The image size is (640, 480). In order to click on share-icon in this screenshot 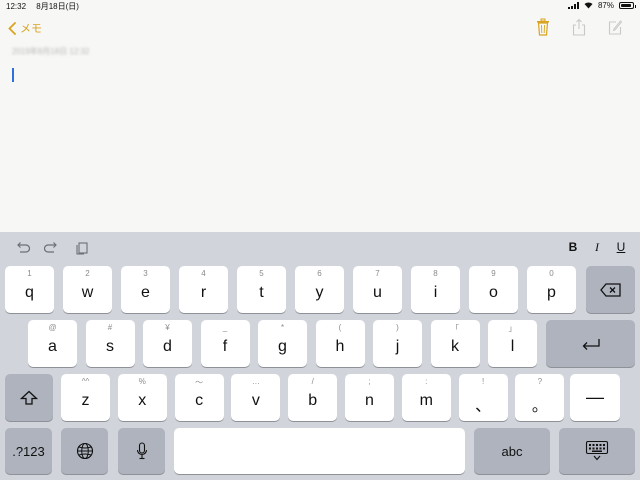, I will do `click(579, 27)`.